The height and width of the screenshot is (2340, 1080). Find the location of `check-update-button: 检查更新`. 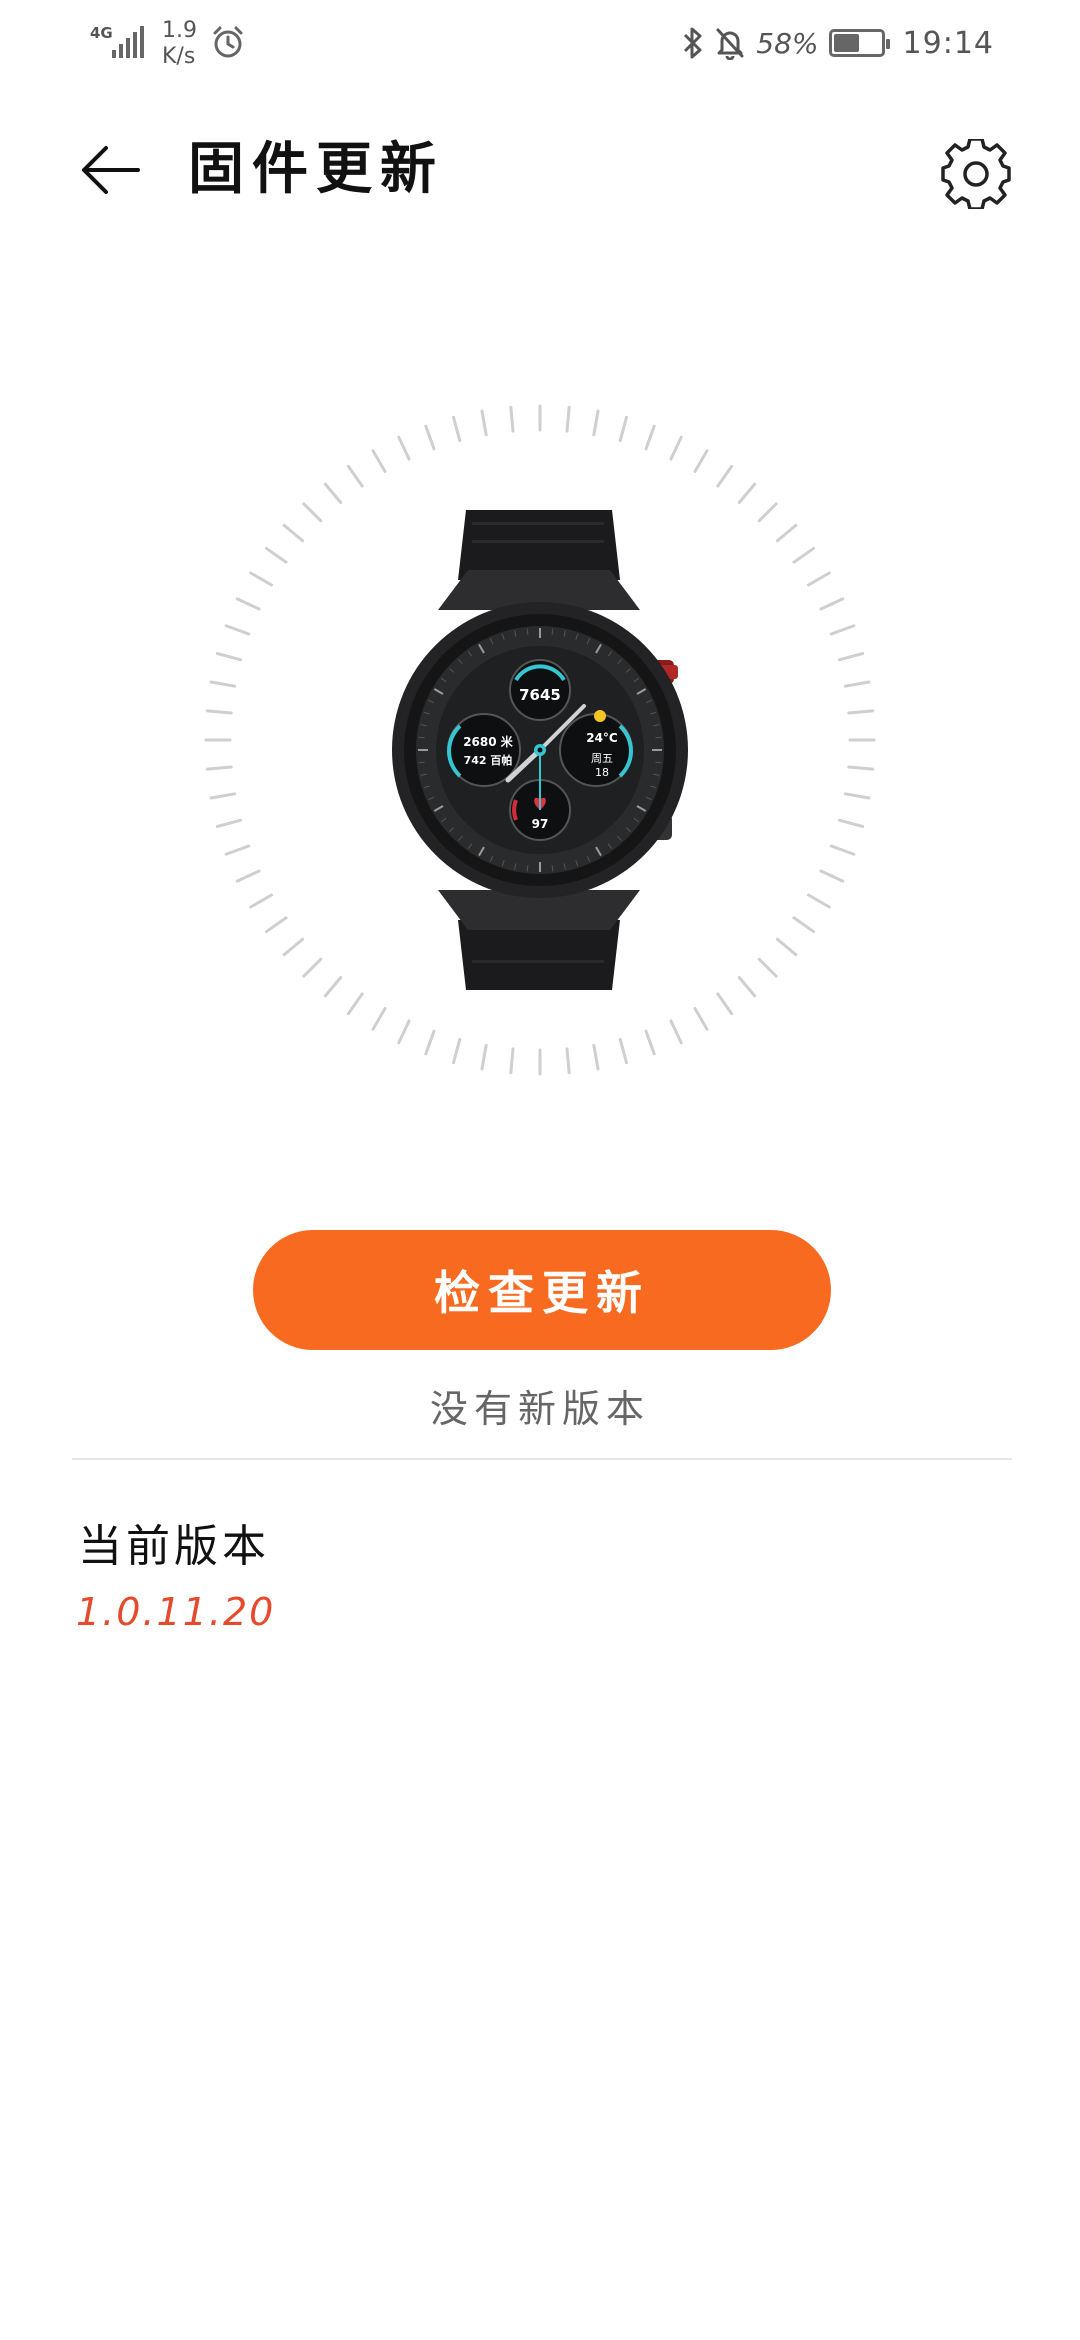

check-update-button: 检查更新 is located at coordinates (542, 1290).